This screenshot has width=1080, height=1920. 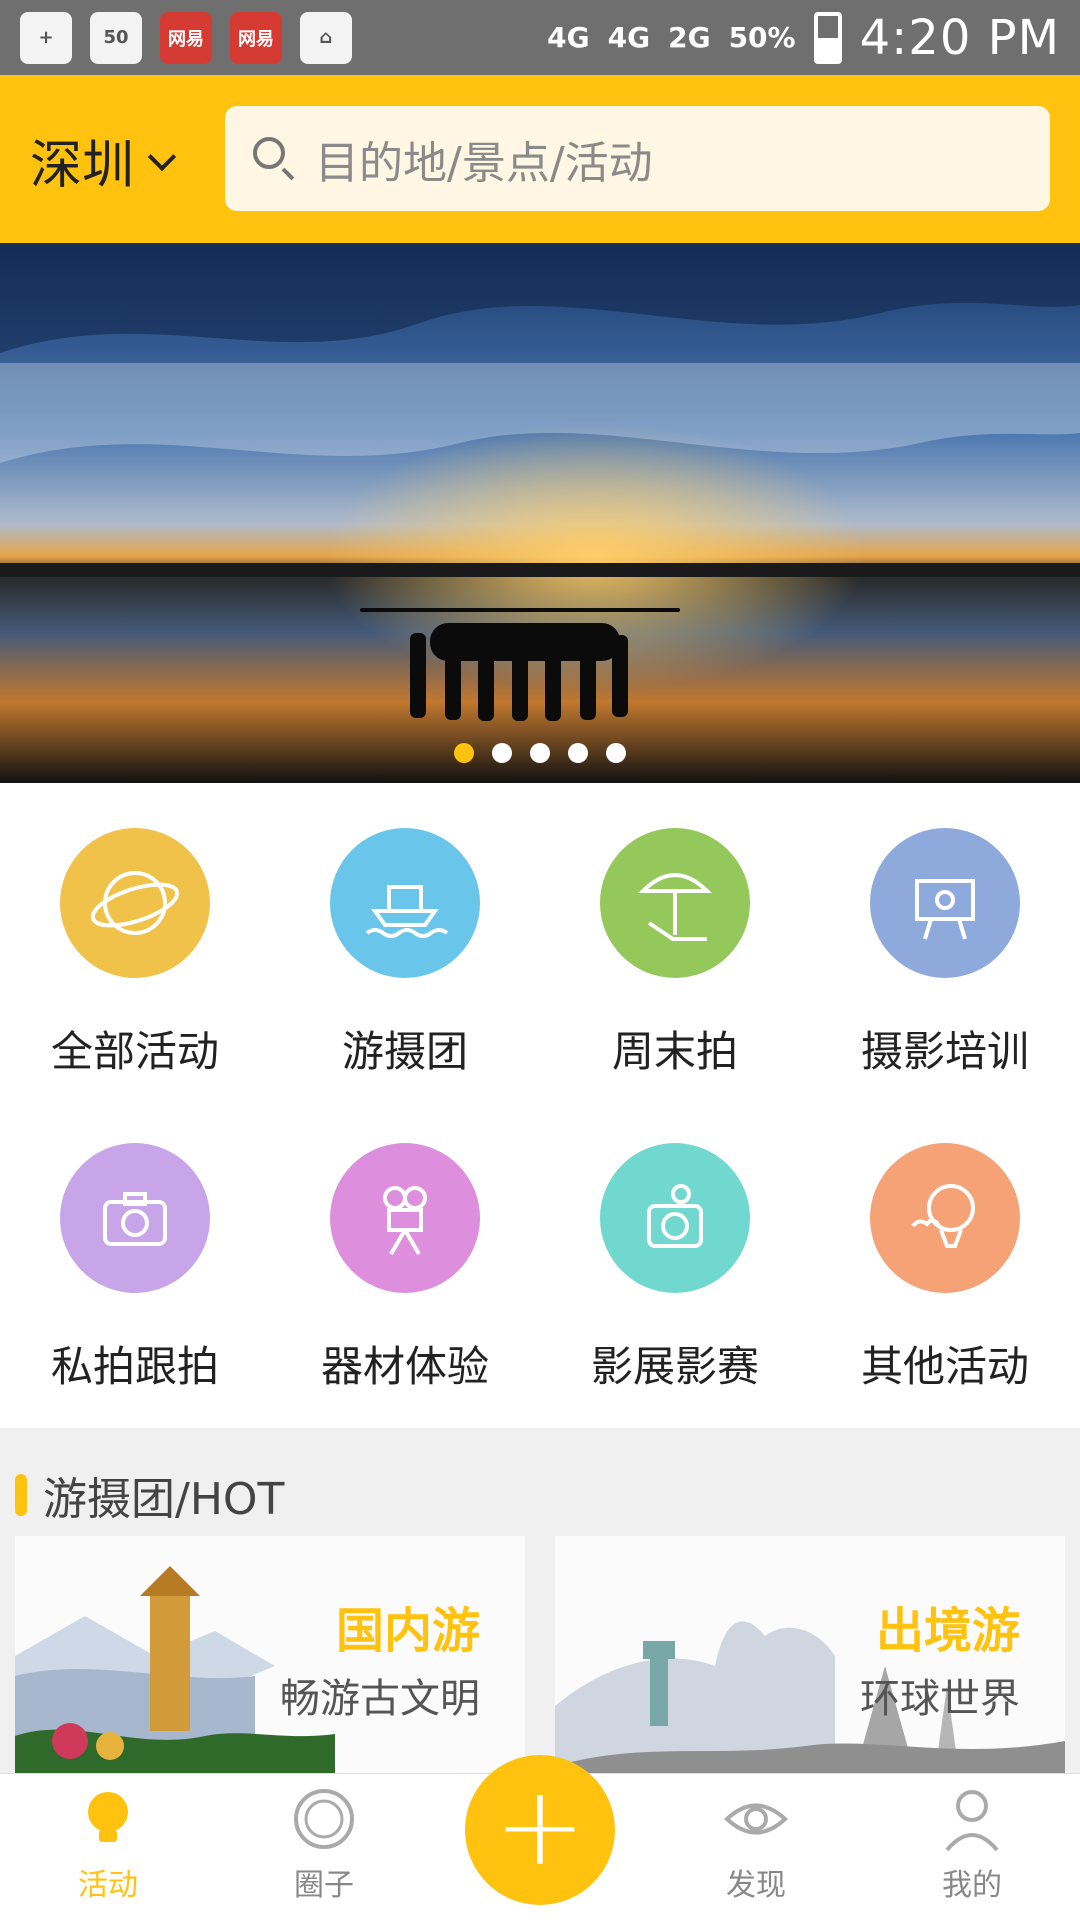 I want to click on tab-activities: 活动, so click(x=108, y=1844).